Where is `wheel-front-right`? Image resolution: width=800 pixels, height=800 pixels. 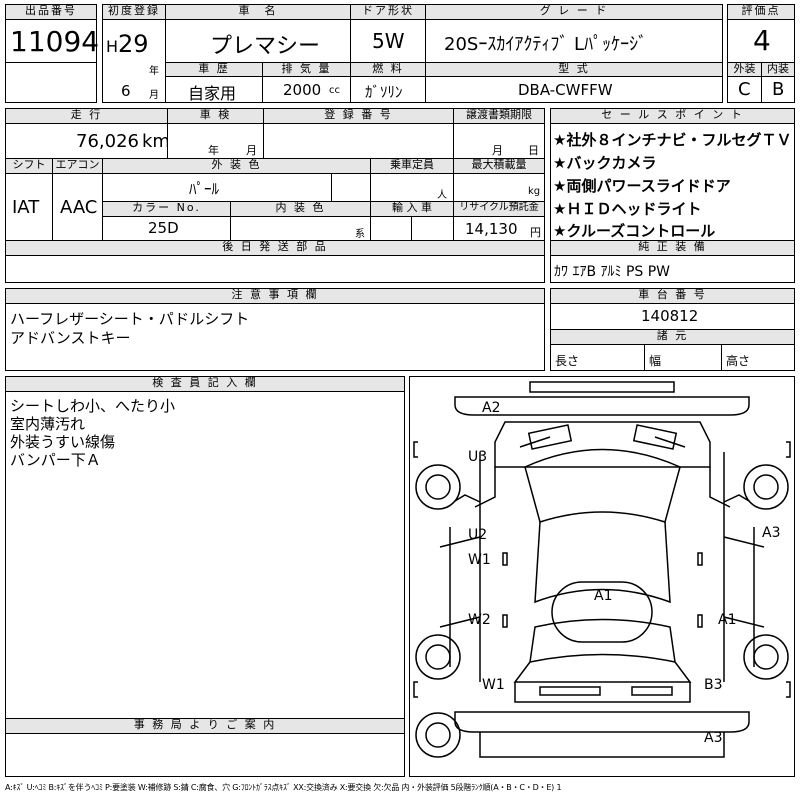
wheel-front-right is located at coordinates (766, 487).